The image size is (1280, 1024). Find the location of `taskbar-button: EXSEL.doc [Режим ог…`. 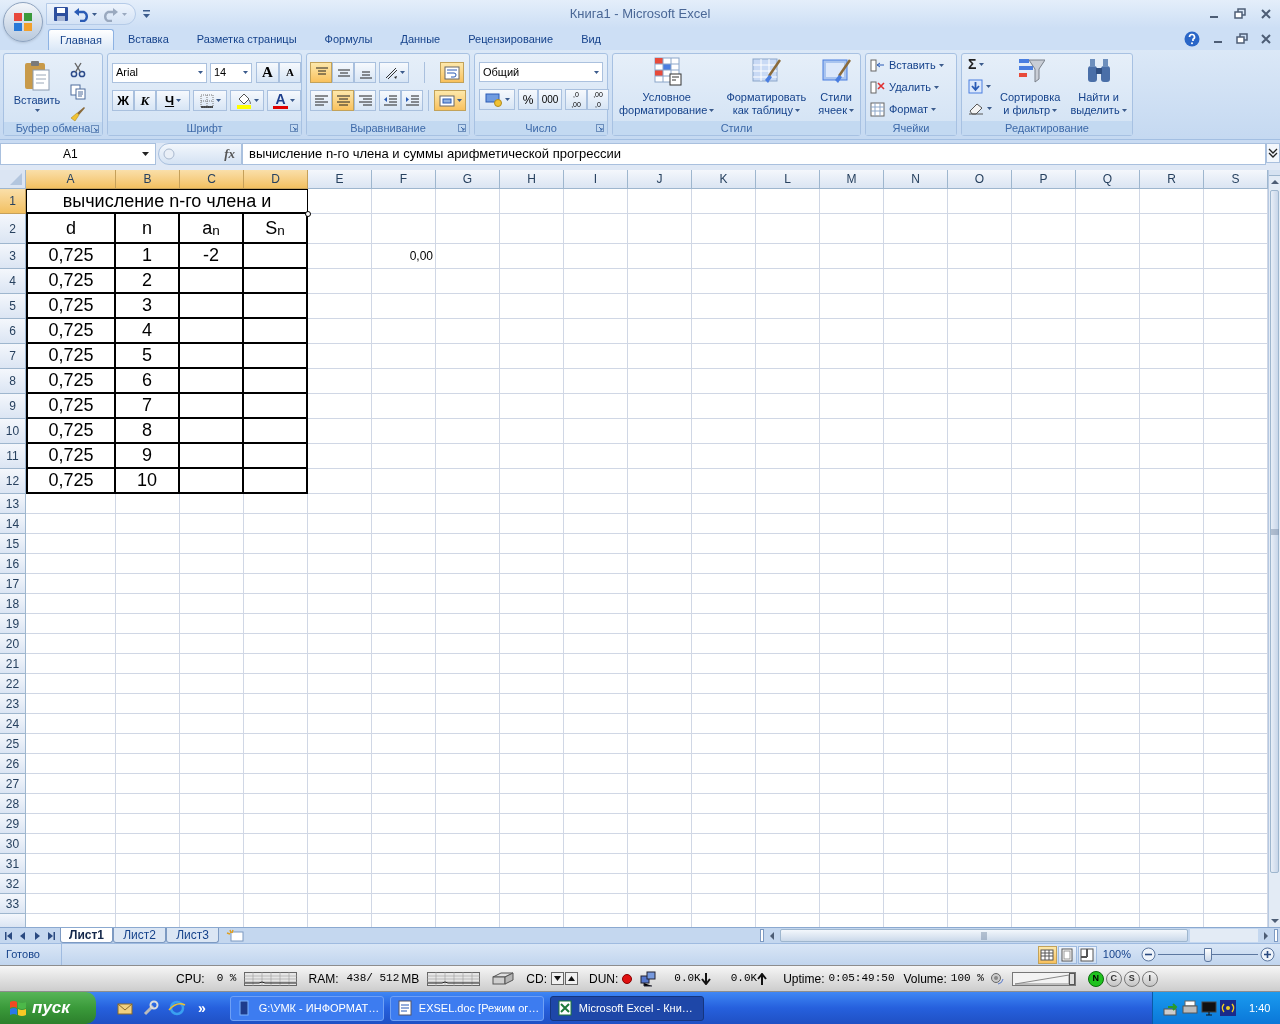

taskbar-button: EXSEL.doc [Режим ог… is located at coordinates (466, 1008).